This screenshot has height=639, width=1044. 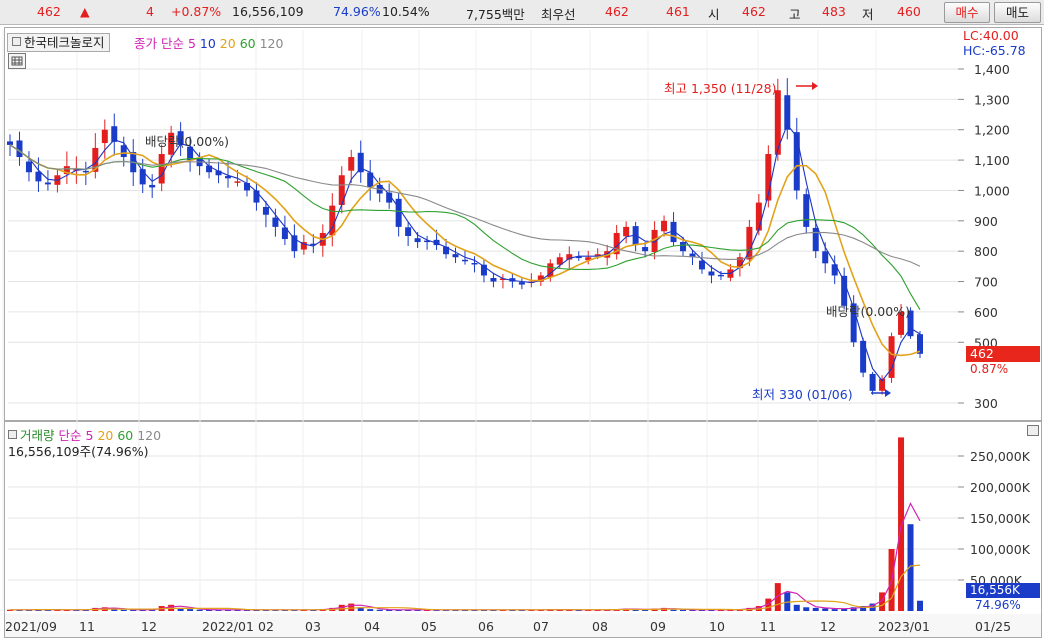 I want to click on date-tick-label: 10, so click(x=717, y=626).